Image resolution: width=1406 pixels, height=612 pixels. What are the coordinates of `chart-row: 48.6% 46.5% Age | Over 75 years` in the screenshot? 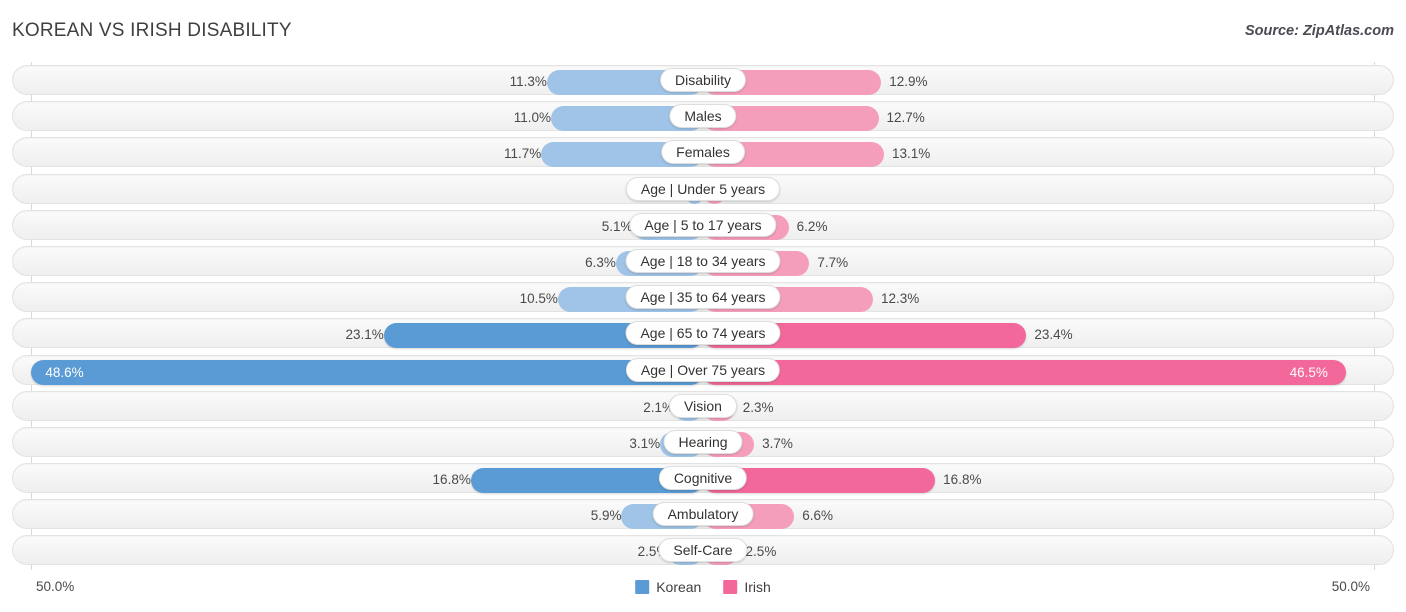 It's located at (703, 370).